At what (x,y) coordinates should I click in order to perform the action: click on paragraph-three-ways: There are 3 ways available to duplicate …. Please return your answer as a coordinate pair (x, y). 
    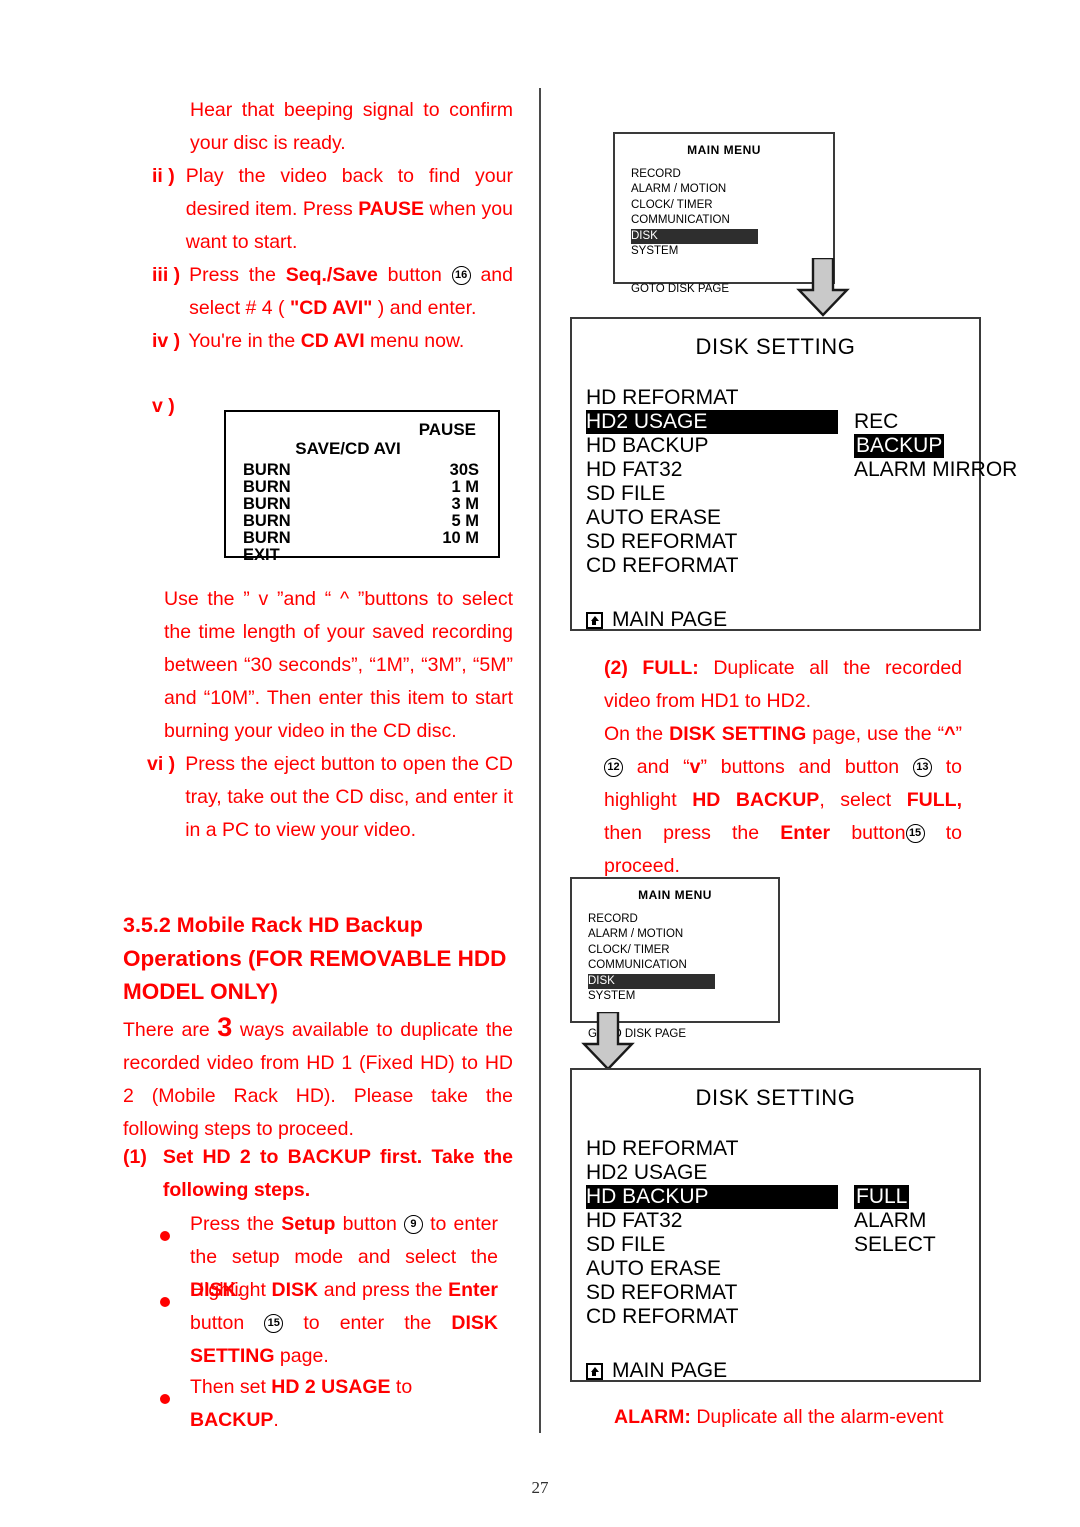
    Looking at the image, I should click on (318, 1078).